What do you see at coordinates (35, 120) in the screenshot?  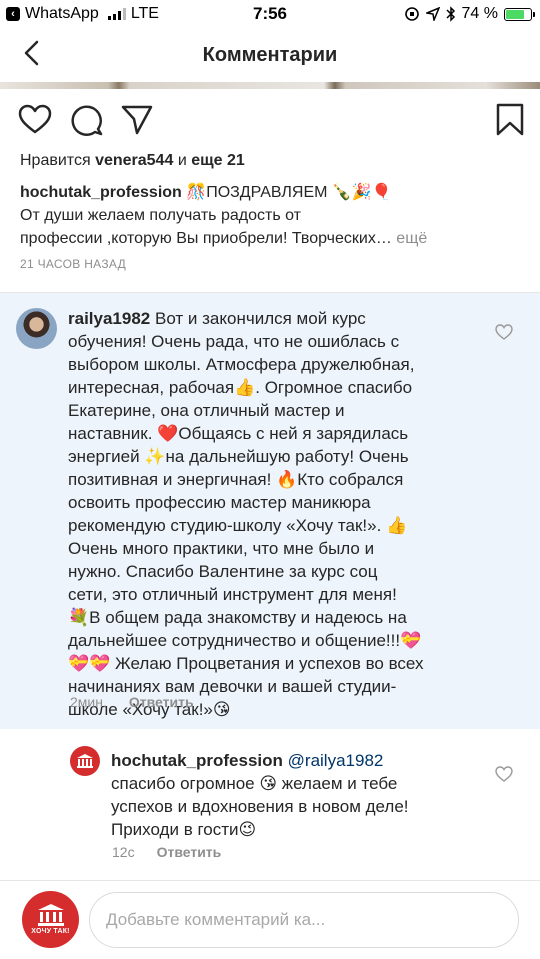 I see `like-heart-icon` at bounding box center [35, 120].